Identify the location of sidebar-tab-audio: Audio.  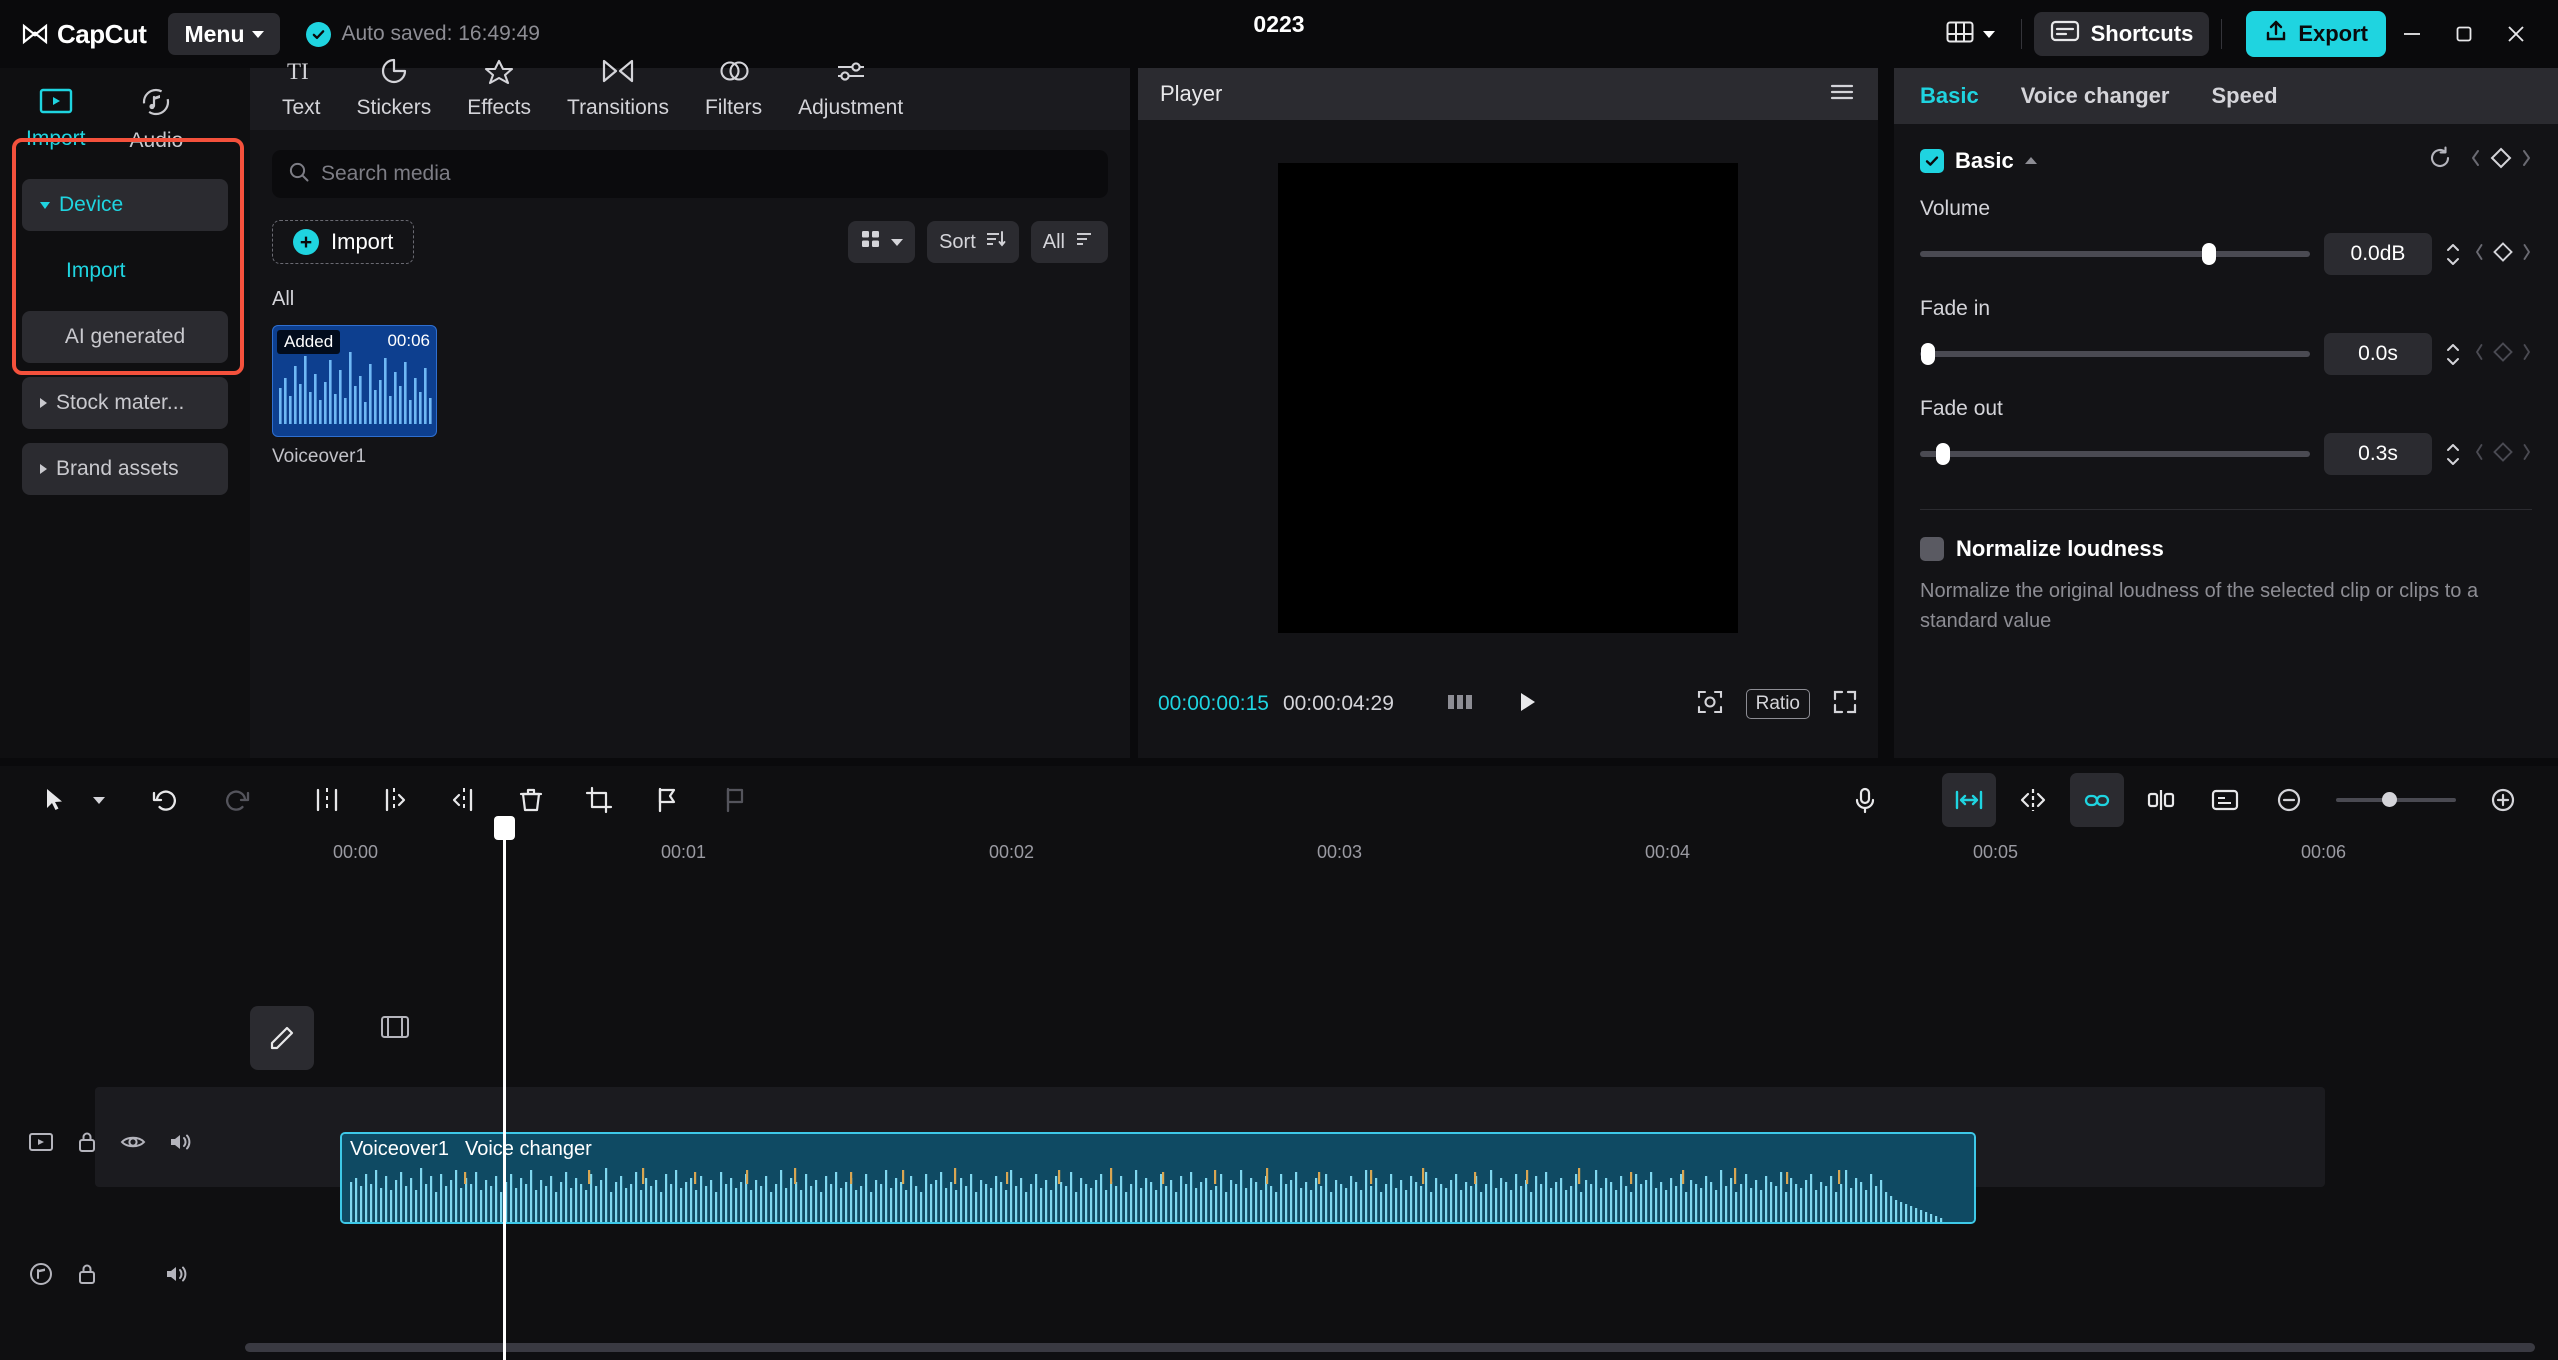
(156, 120).